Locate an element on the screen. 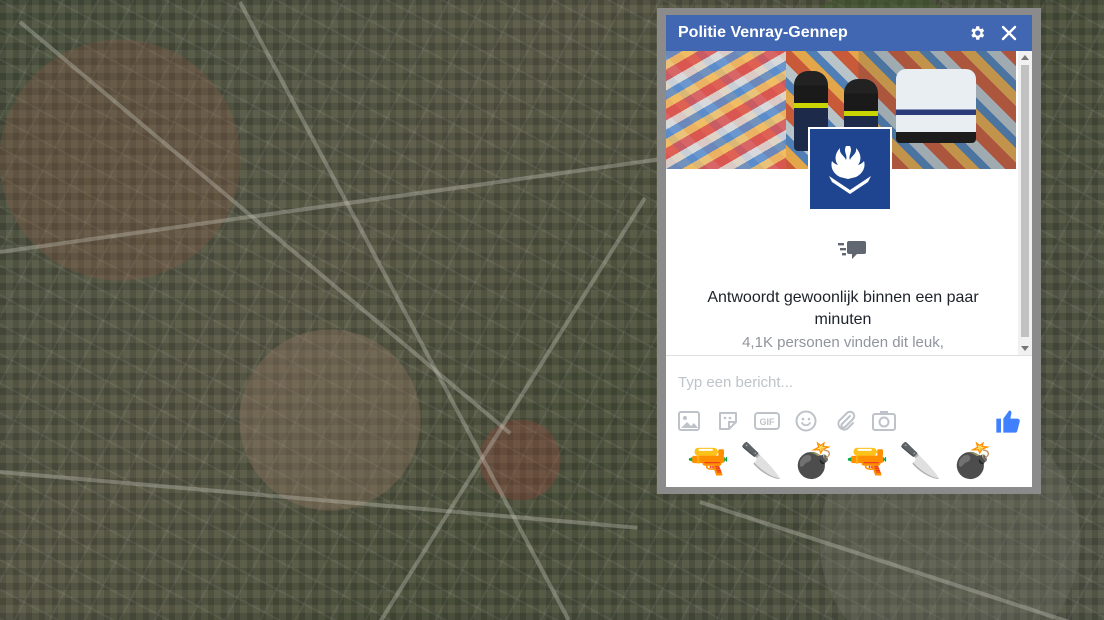 This screenshot has width=1104, height=620. chat-scrollbar is located at coordinates (1025, 203).